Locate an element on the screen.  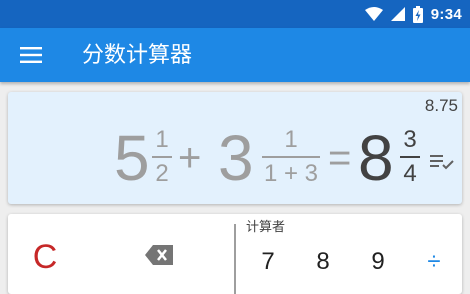
app-title: 分数计算器 is located at coordinates (137, 54).